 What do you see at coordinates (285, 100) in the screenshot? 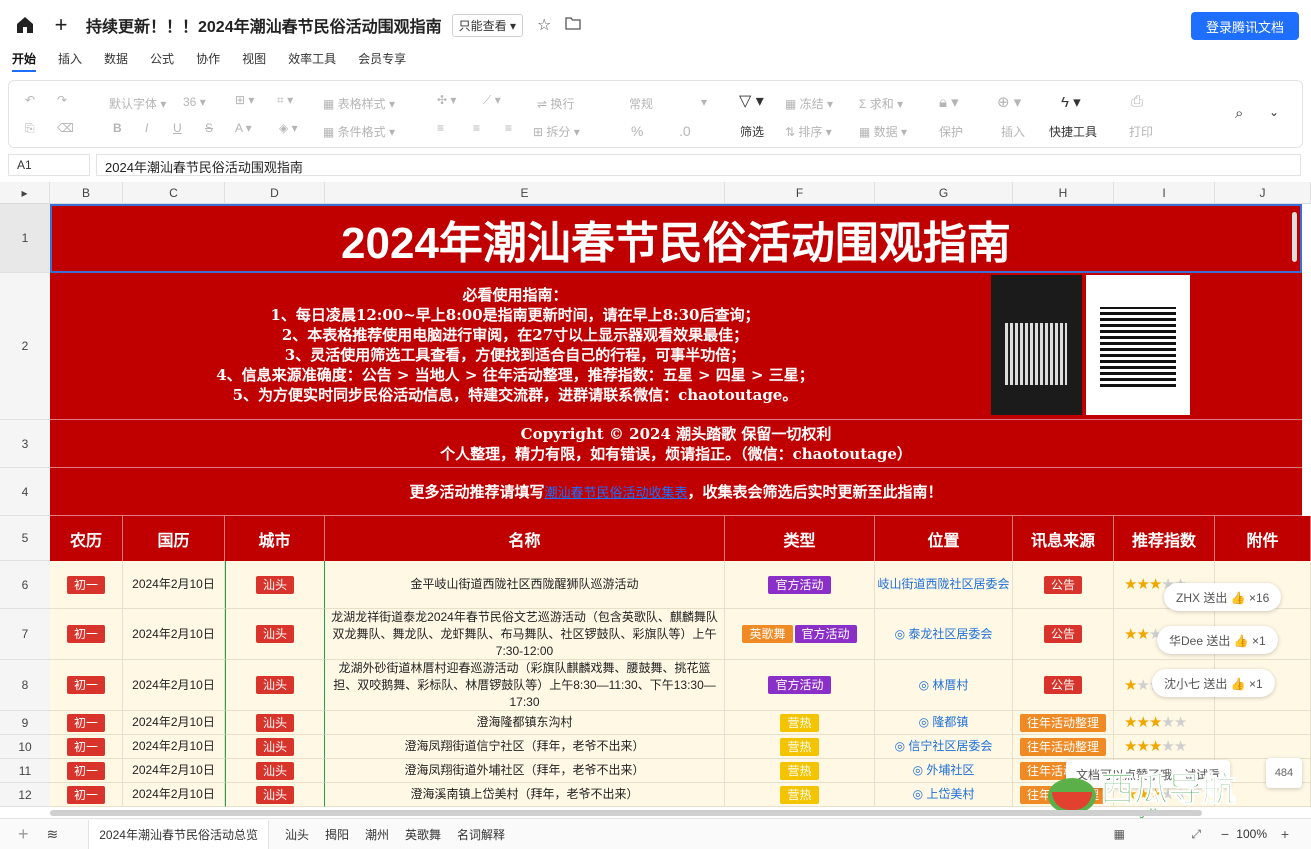
I see `merge-icon: ⌗ ▾` at bounding box center [285, 100].